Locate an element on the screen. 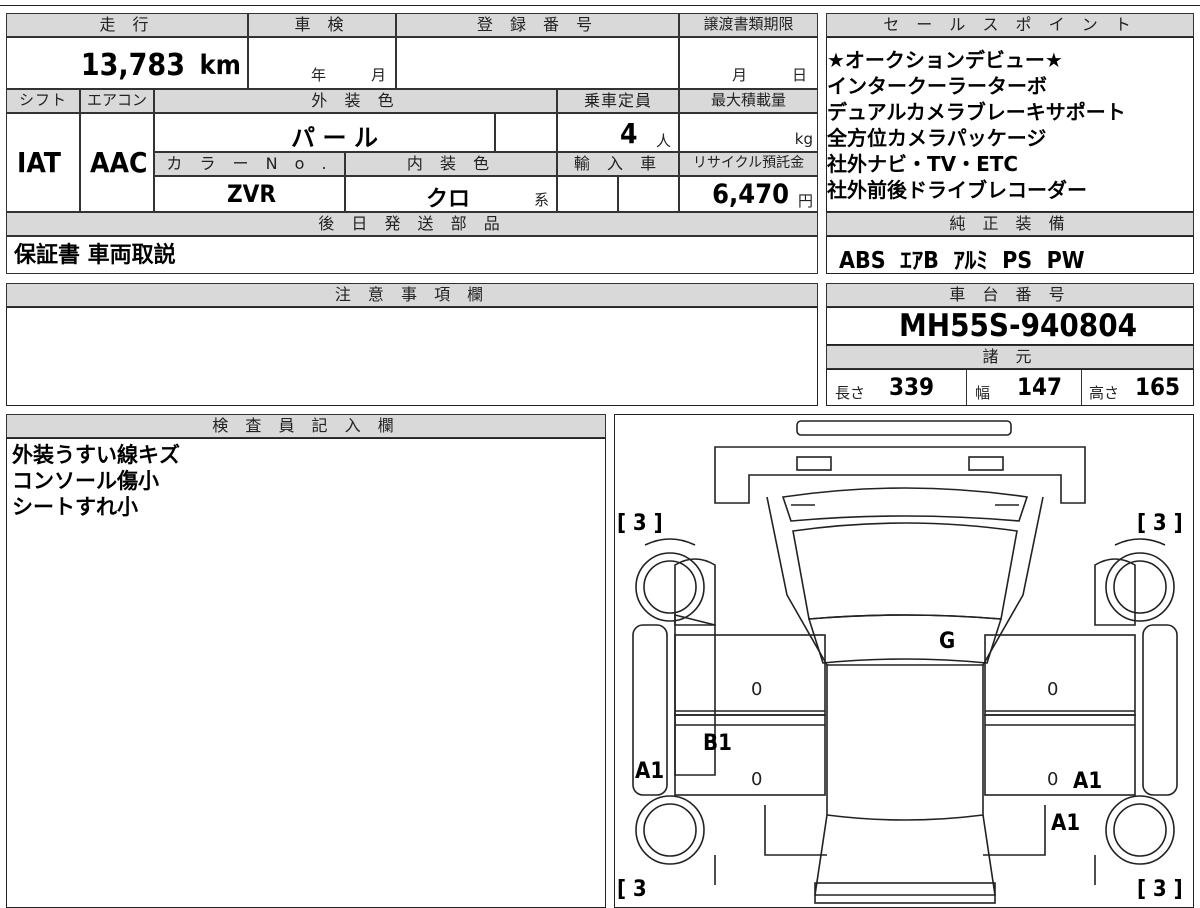 The image size is (1200, 908). ac-cell: AAC is located at coordinates (117, 162).